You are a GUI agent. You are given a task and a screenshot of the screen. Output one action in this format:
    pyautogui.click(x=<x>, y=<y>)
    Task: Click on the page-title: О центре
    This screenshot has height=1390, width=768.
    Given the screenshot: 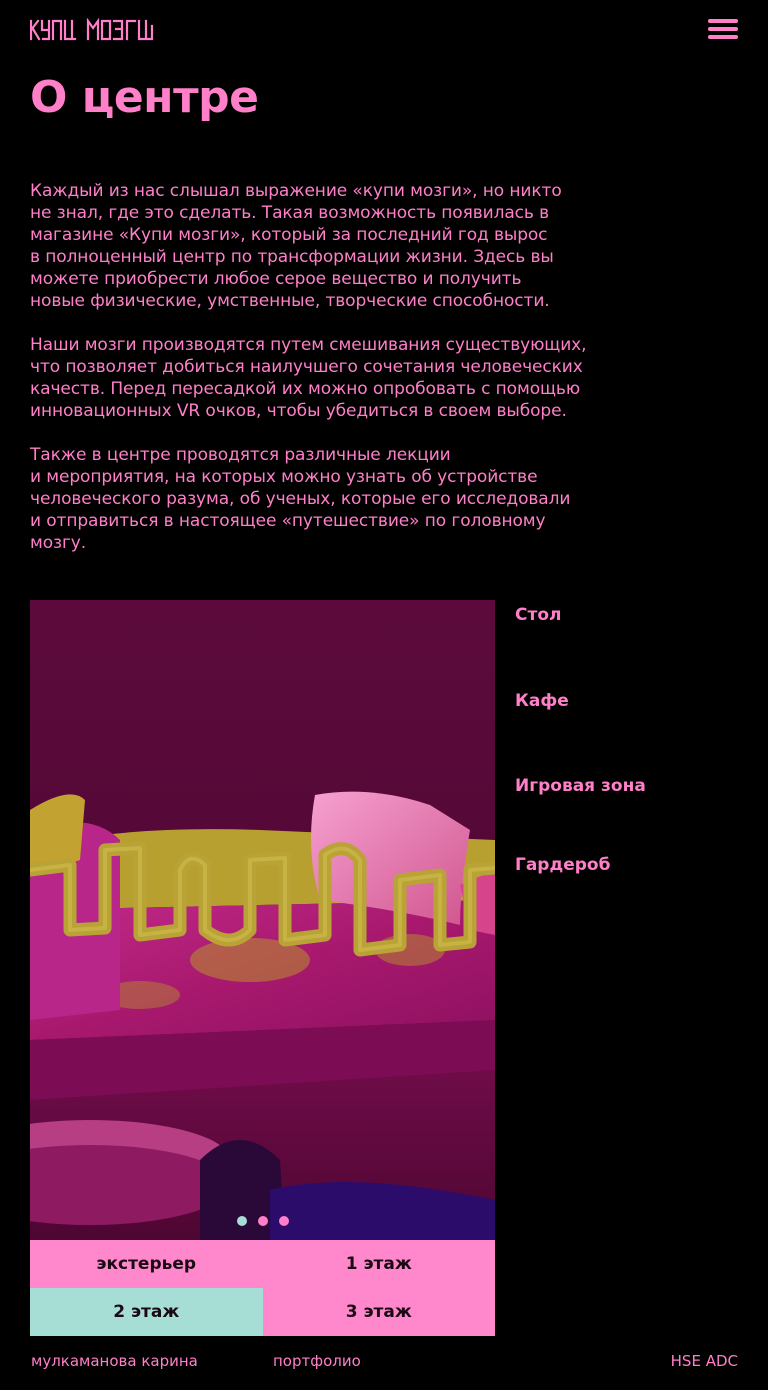 What is the action you would take?
    pyautogui.click(x=144, y=97)
    